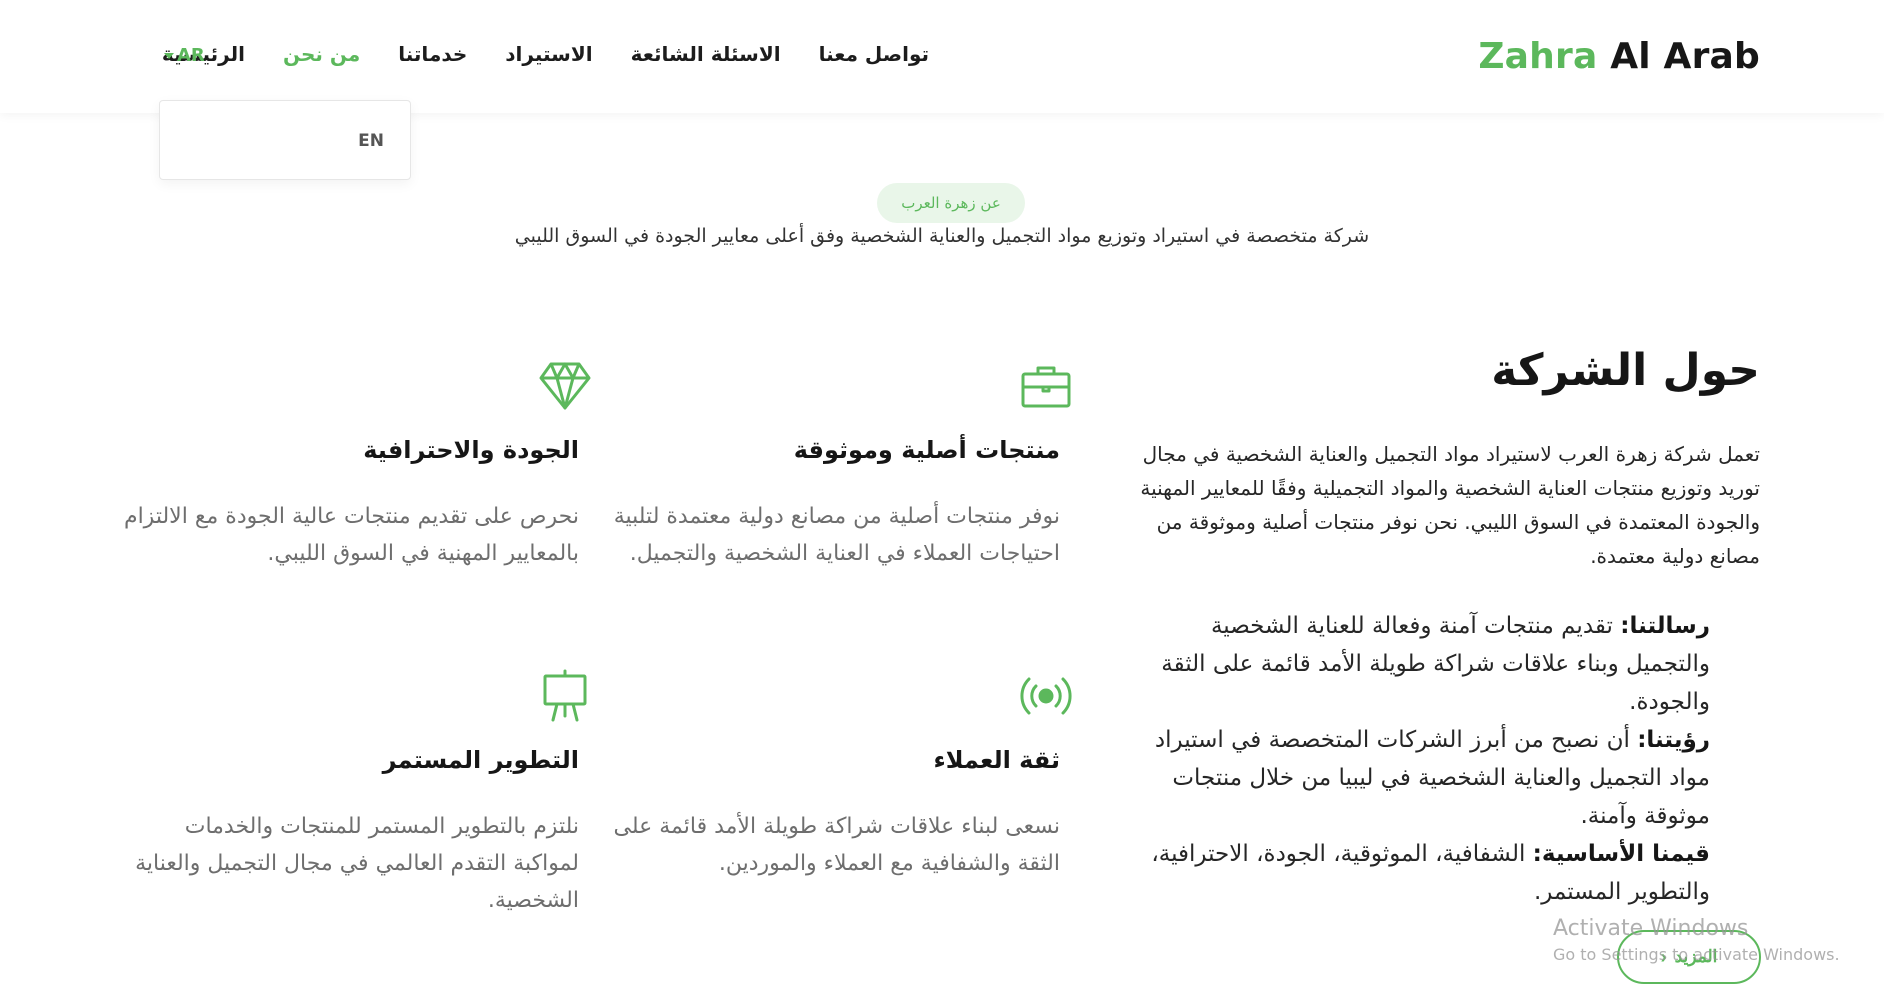 This screenshot has height=994, width=1884. I want to click on feature-title: ثقة العملاء, so click(996, 760).